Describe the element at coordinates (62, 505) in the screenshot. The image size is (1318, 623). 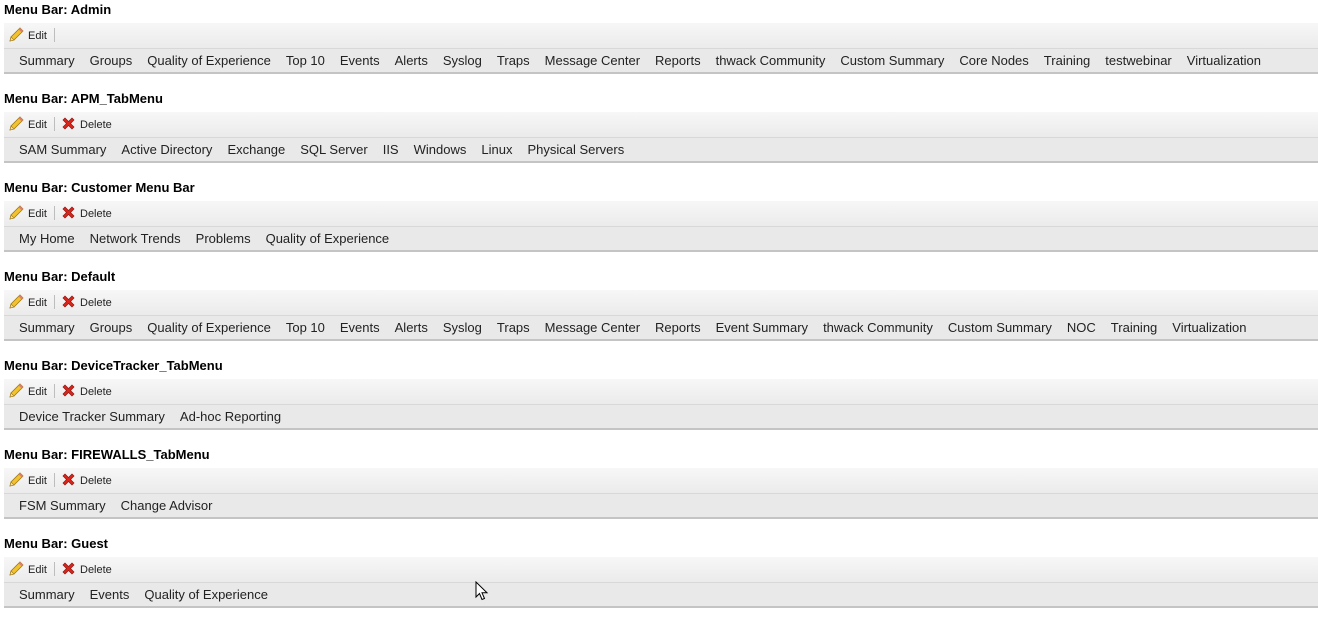
I see `menu-tab: FSM Summary` at that location.